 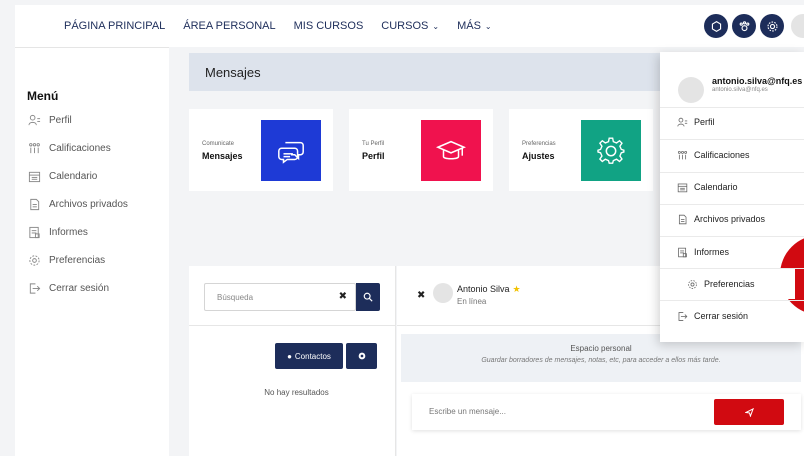 I want to click on dropdown-item-calendario: Calendario, so click(x=732, y=187).